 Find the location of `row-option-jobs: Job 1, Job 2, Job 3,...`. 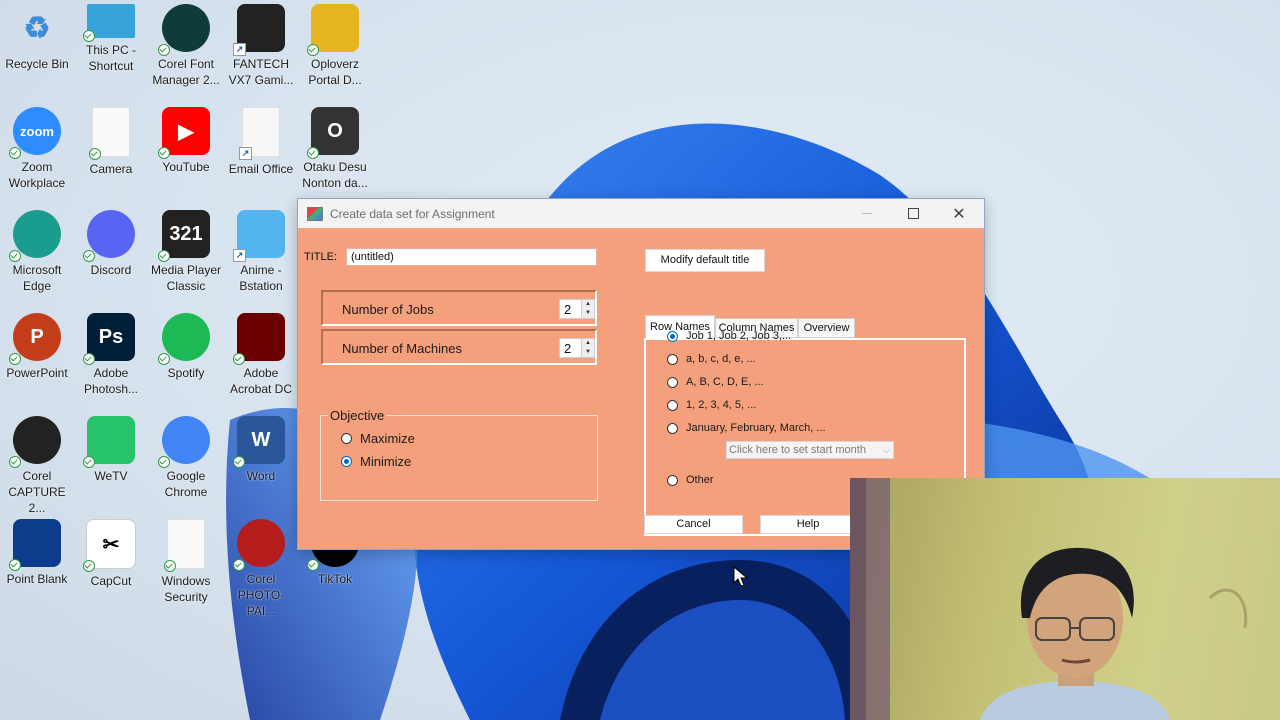

row-option-jobs: Job 1, Job 2, Job 3,... is located at coordinates (729, 336).